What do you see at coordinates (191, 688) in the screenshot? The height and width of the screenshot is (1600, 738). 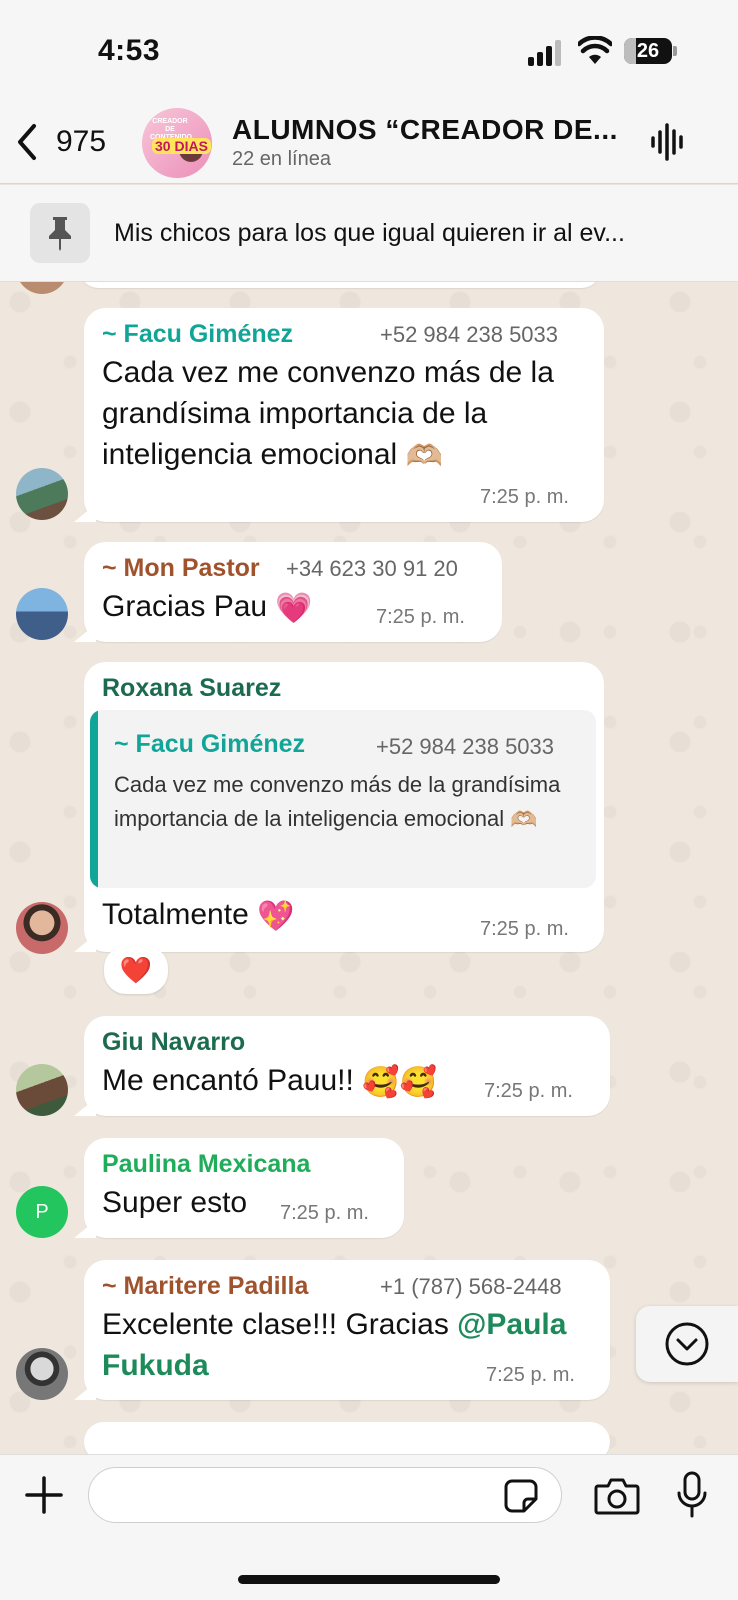 I see `sender-name: Roxana Suarez` at bounding box center [191, 688].